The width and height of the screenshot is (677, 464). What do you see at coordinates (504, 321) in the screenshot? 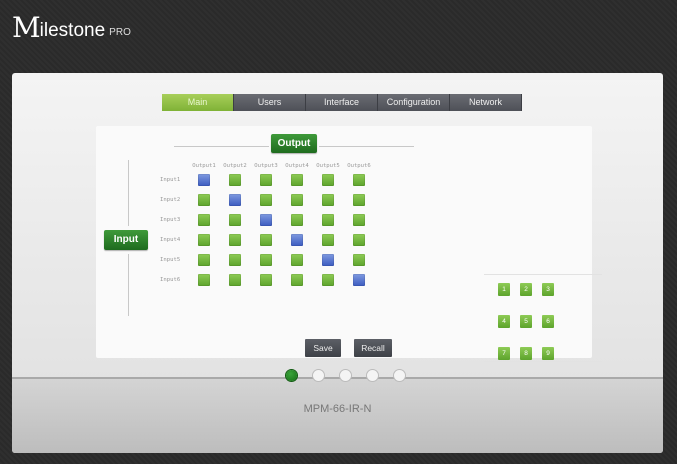
I see `preset-button: 4` at bounding box center [504, 321].